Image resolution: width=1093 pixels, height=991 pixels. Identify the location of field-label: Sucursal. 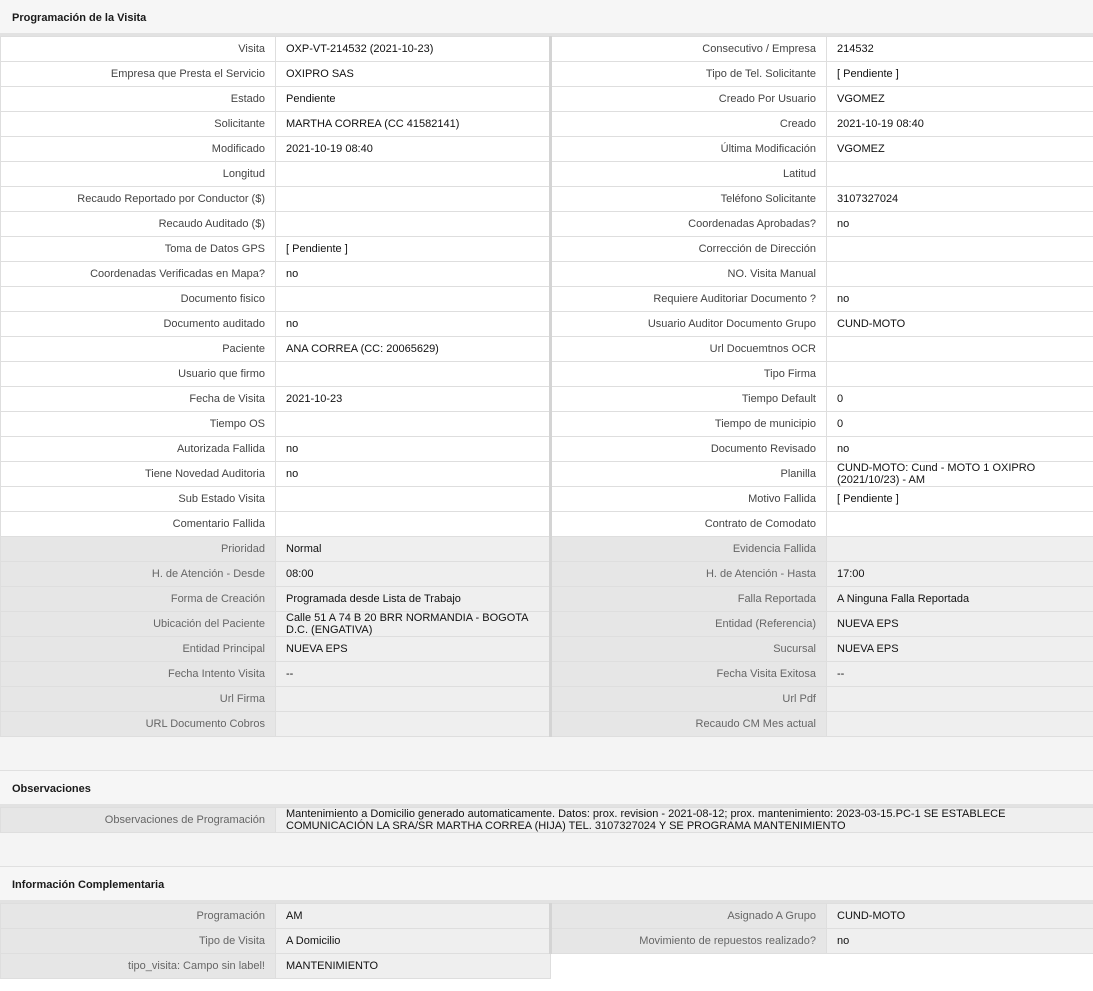
(688, 649).